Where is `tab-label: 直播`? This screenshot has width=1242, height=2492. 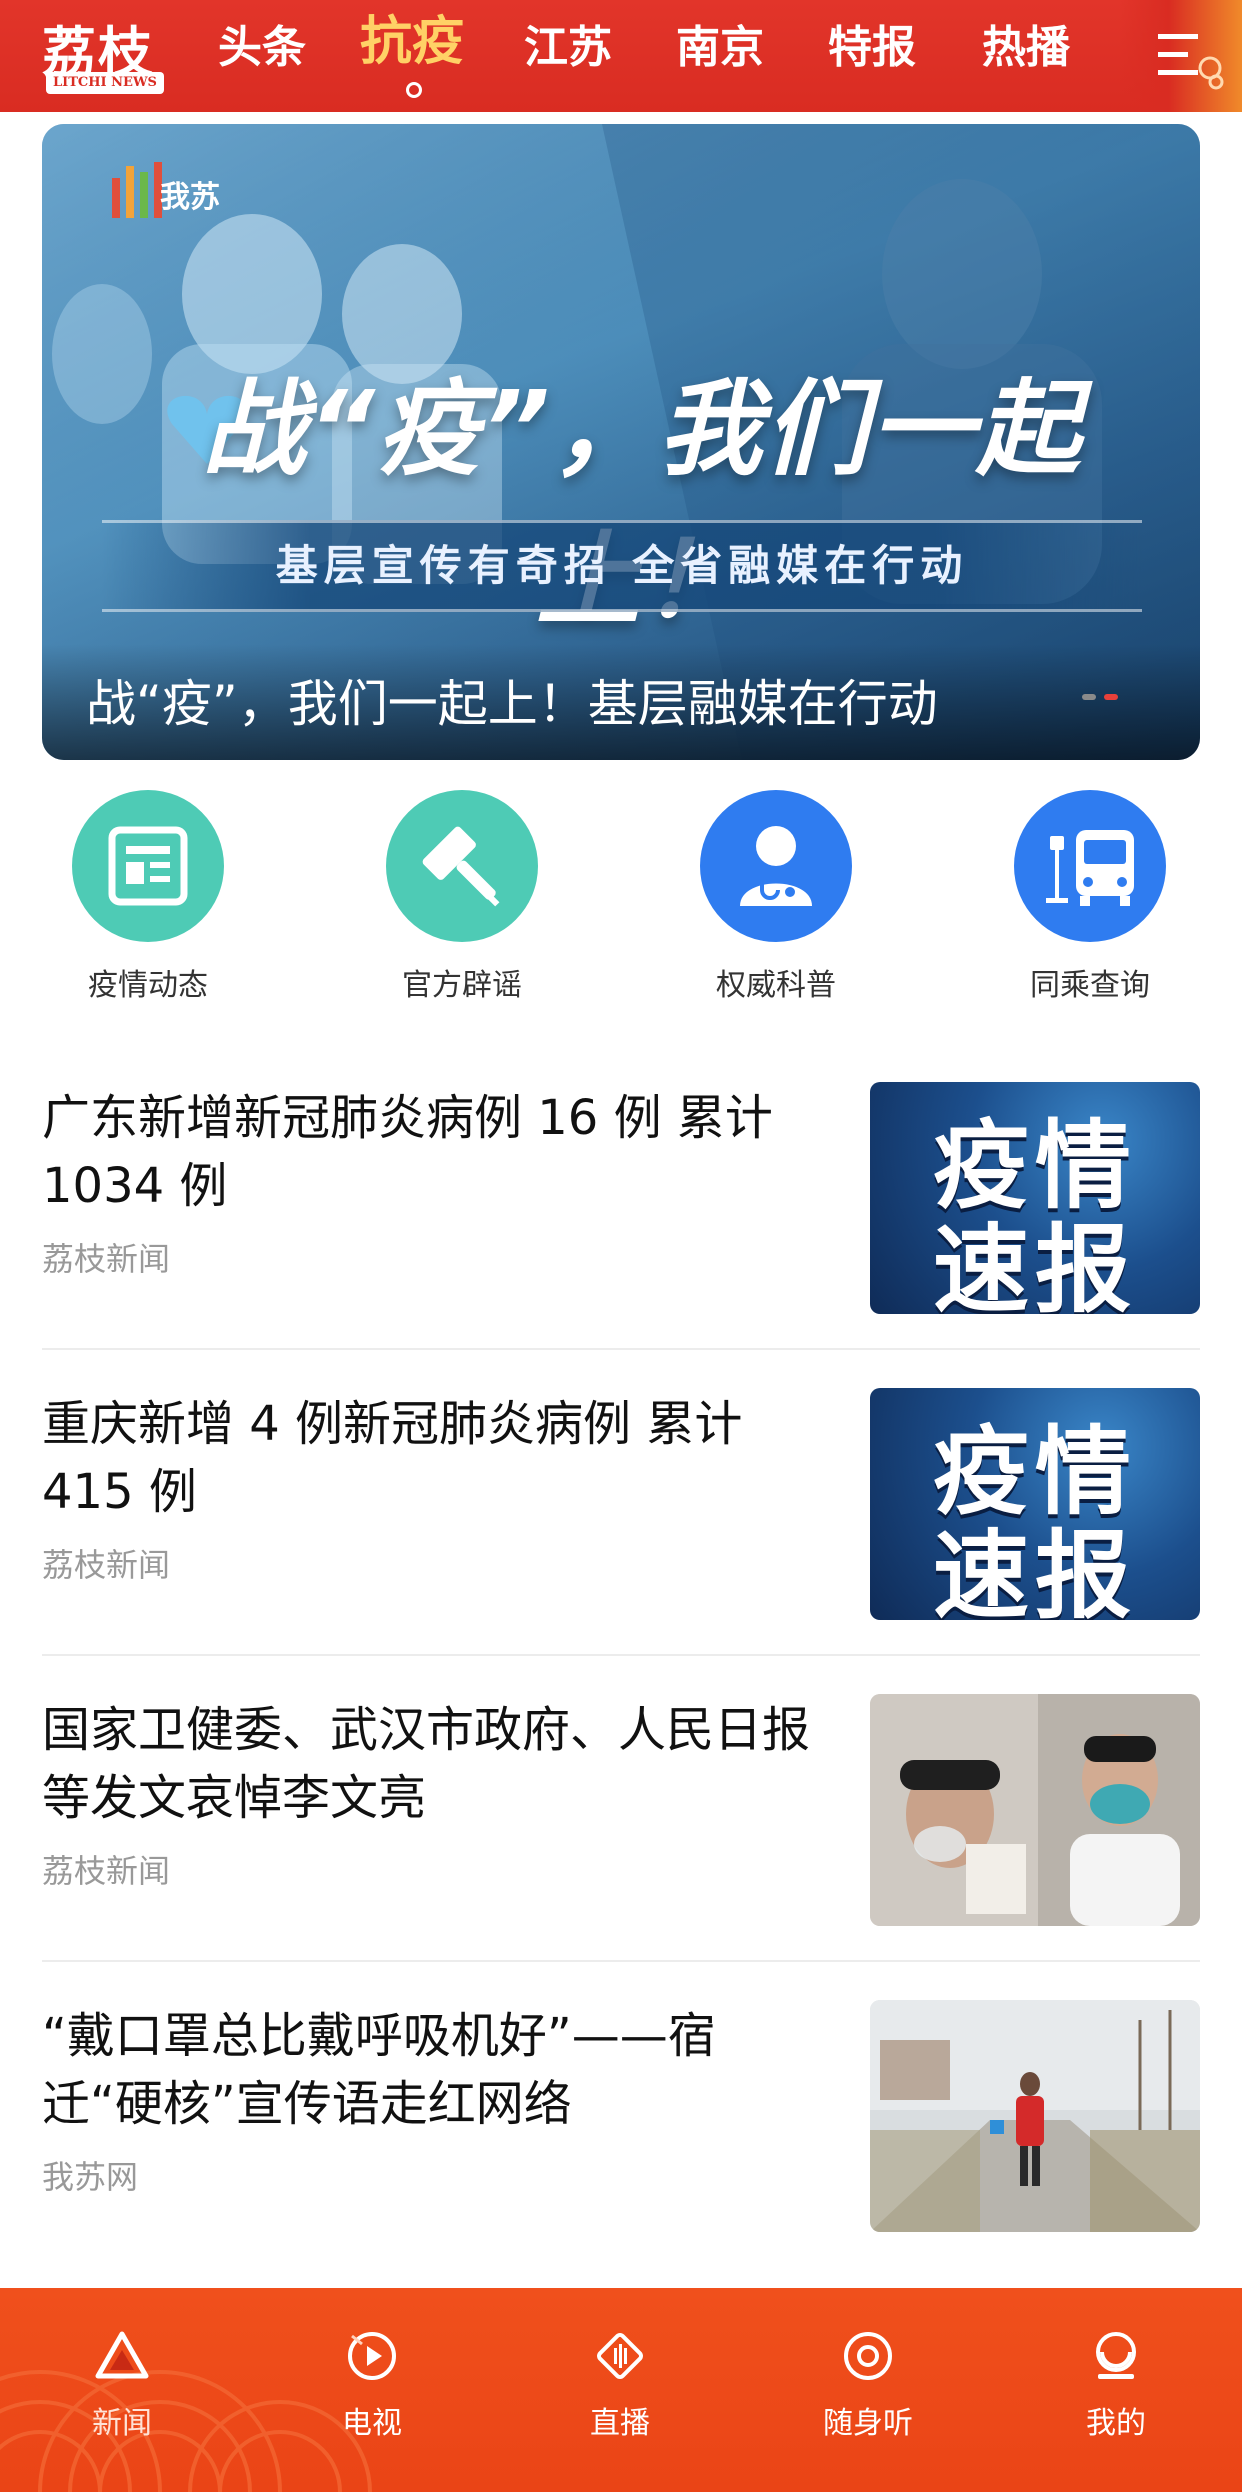 tab-label: 直播 is located at coordinates (620, 2423).